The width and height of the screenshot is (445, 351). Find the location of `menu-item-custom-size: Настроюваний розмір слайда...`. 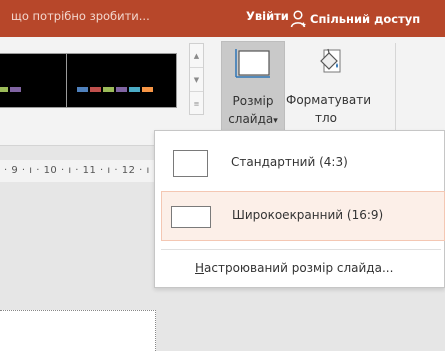

menu-item-custom-size: Настроюваний розмір слайда... is located at coordinates (294, 268).